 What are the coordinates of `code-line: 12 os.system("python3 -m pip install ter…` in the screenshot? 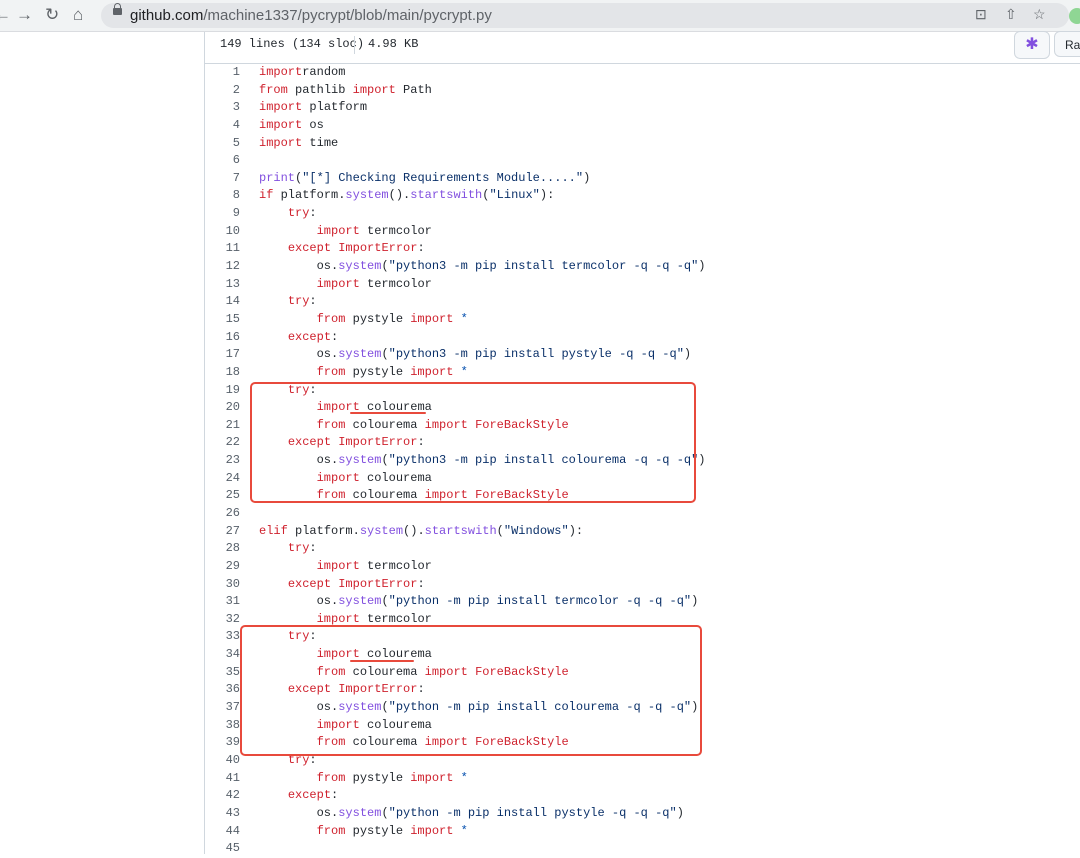 It's located at (642, 267).